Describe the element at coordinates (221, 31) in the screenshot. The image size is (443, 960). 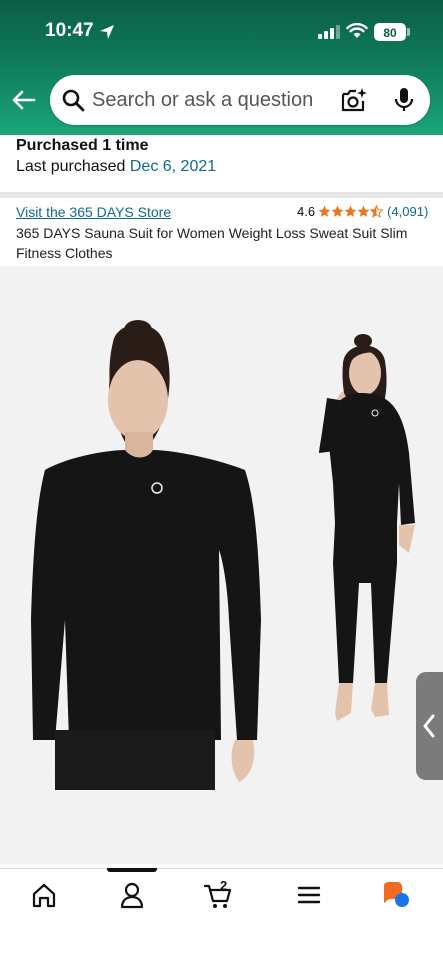
I see `status-bar: 10:47 80` at that location.